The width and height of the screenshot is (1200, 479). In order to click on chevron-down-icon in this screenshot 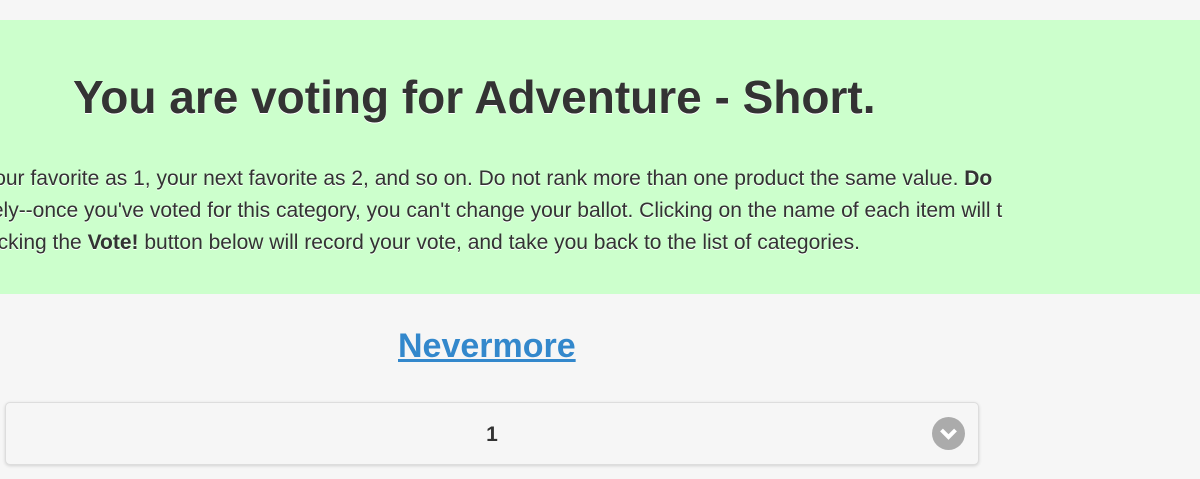, I will do `click(948, 433)`.